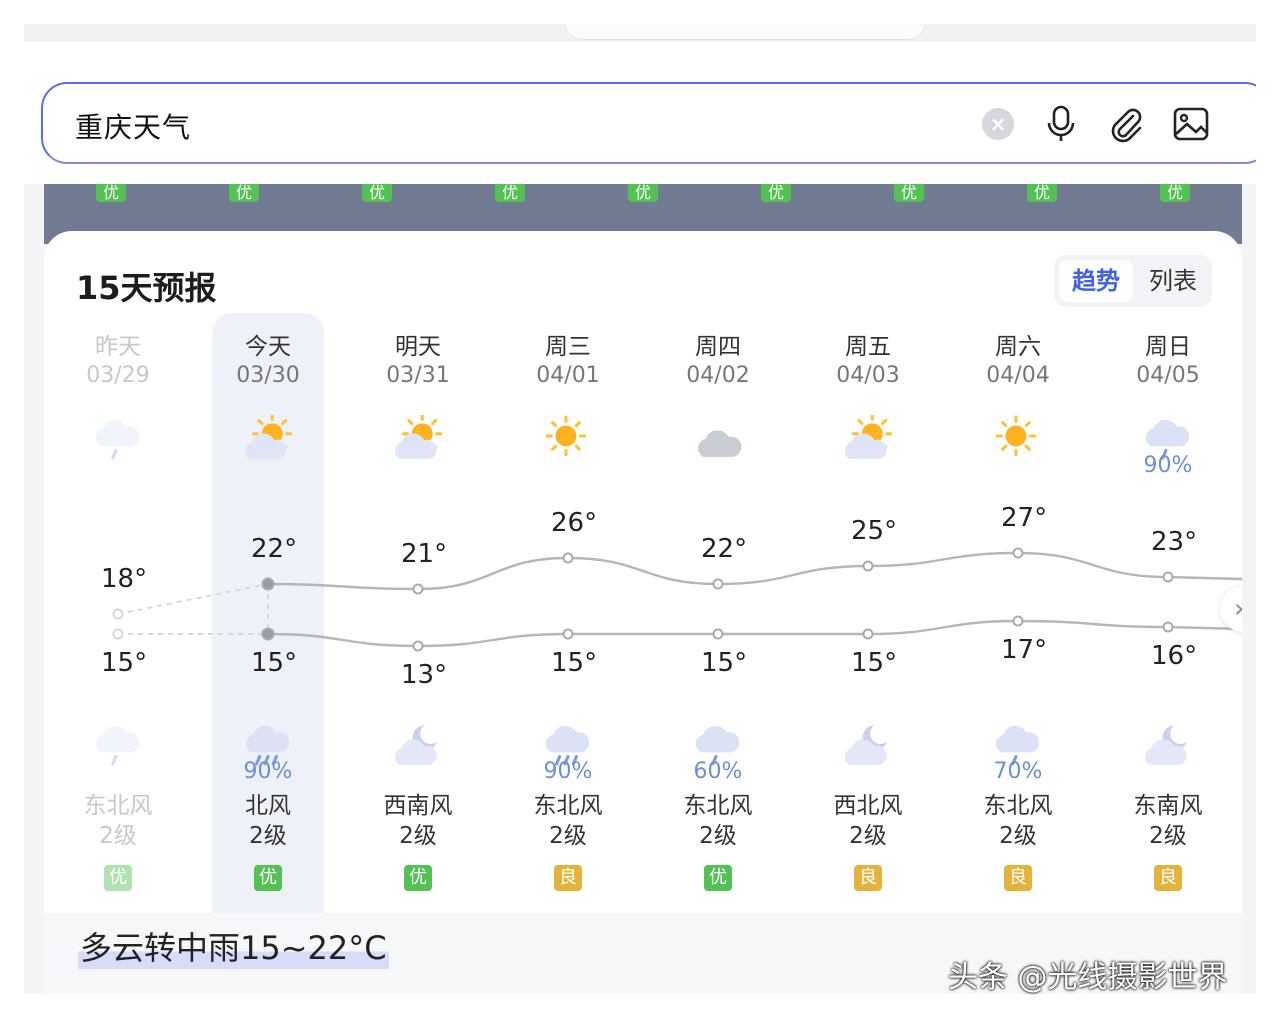  What do you see at coordinates (133, 126) in the screenshot?
I see `search-input: 重庆天气` at bounding box center [133, 126].